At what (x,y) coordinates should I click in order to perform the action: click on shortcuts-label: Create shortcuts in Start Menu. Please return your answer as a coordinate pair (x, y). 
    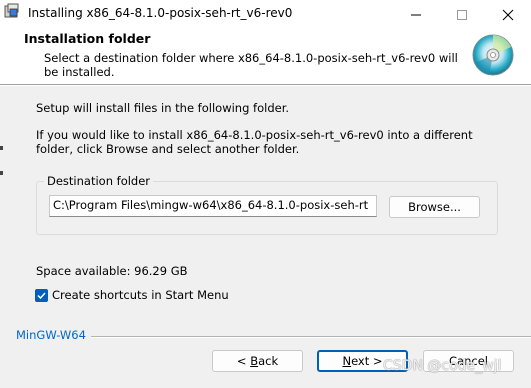
    Looking at the image, I should click on (140, 295).